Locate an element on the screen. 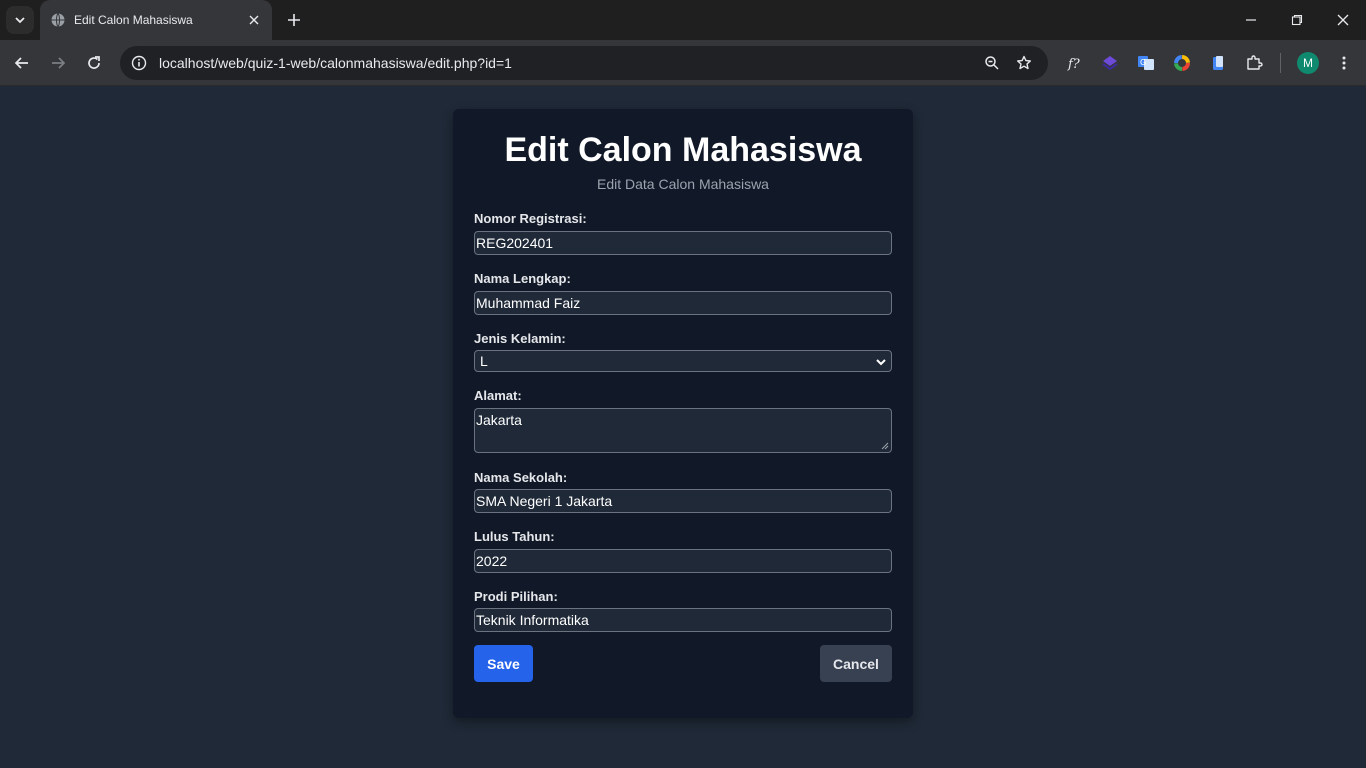 The width and height of the screenshot is (1366, 768). plus-icon is located at coordinates (294, 20).